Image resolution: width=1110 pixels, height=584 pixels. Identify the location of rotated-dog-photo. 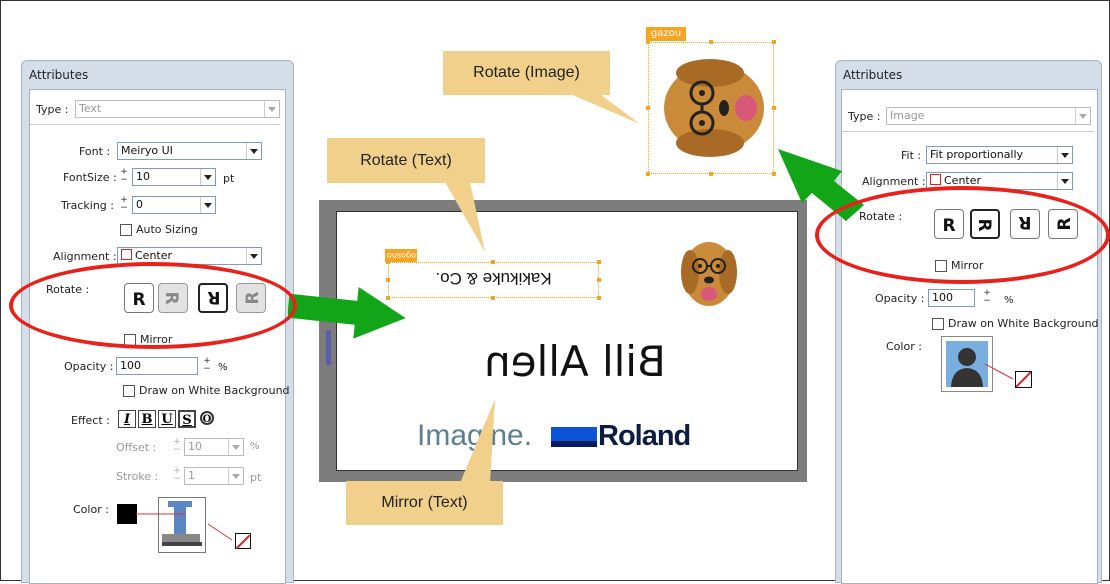
(712, 108).